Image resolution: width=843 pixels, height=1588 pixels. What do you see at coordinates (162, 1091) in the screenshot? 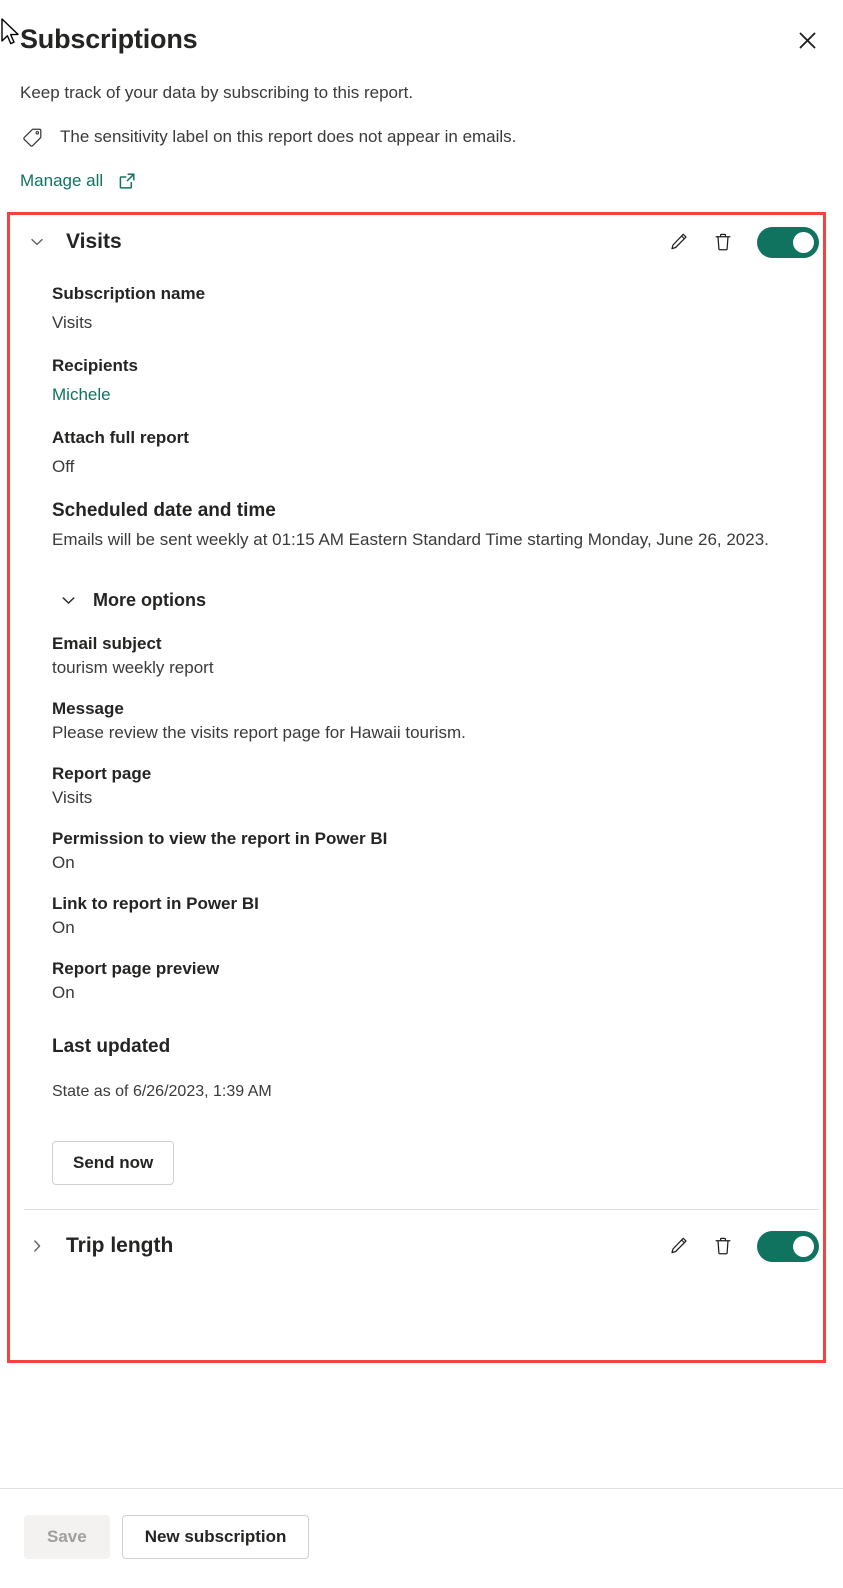
I see `field-value: State as of 6/26/2023, 1:39 AM` at bounding box center [162, 1091].